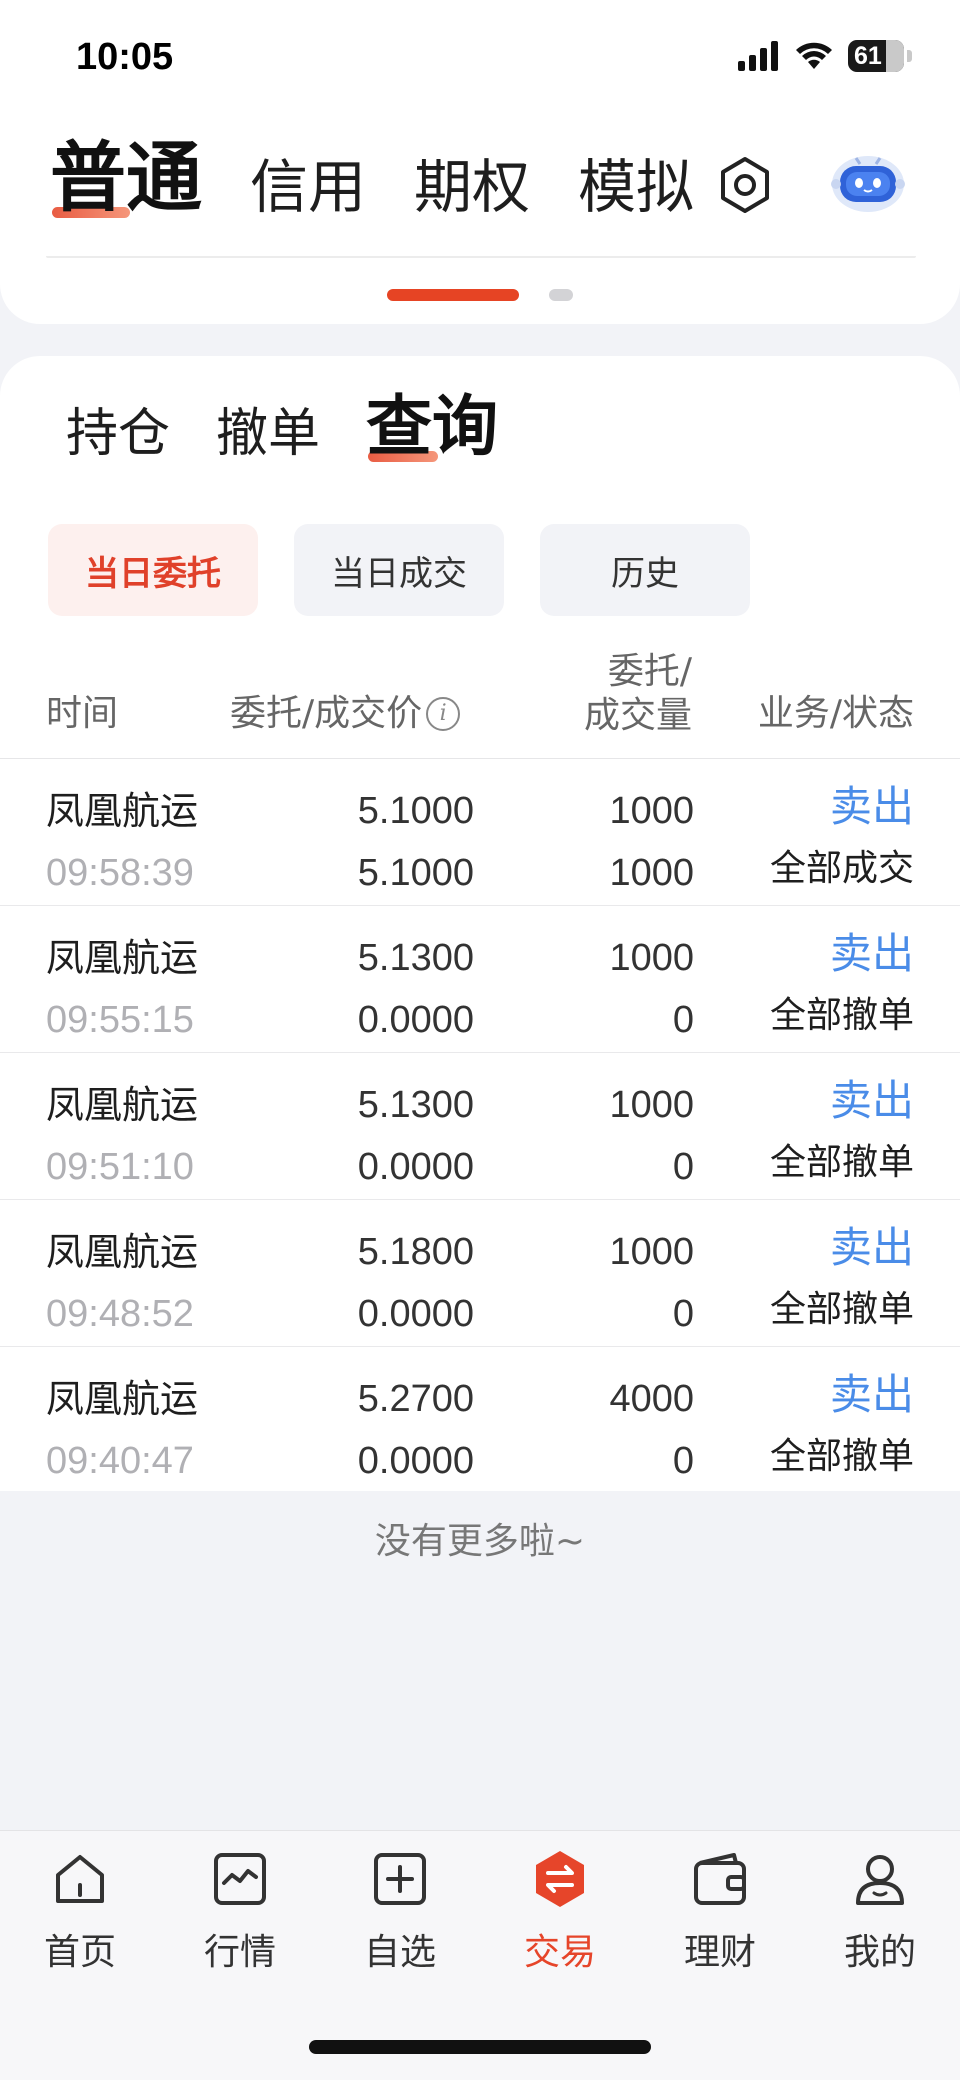  I want to click on home-icon, so click(80, 1879).